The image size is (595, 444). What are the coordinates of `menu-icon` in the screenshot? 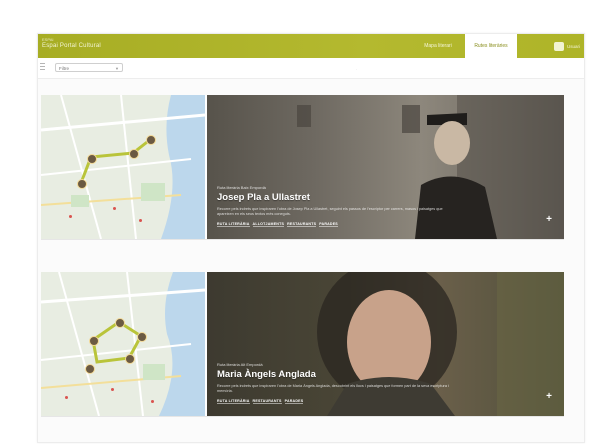 It's located at (42, 67).